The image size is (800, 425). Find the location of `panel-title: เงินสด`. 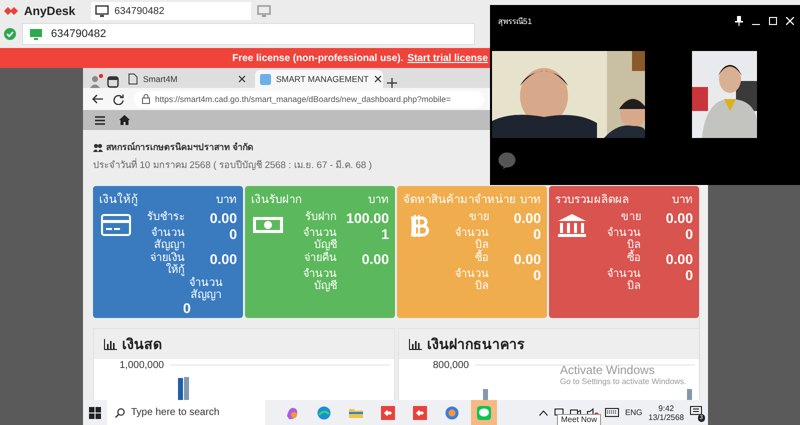

panel-title: เงินสด is located at coordinates (142, 344).